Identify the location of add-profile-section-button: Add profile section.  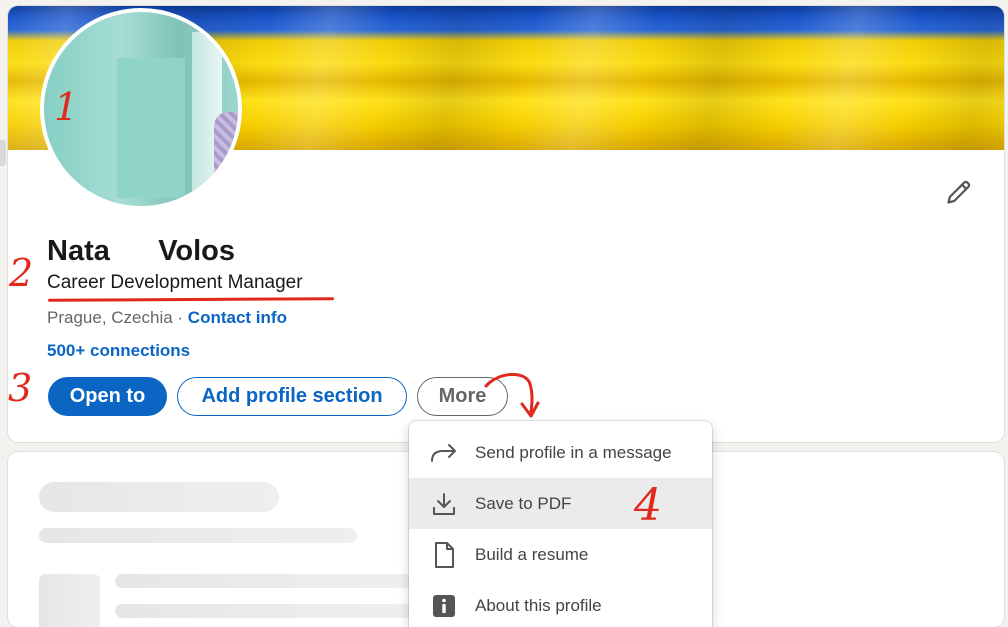
(292, 396).